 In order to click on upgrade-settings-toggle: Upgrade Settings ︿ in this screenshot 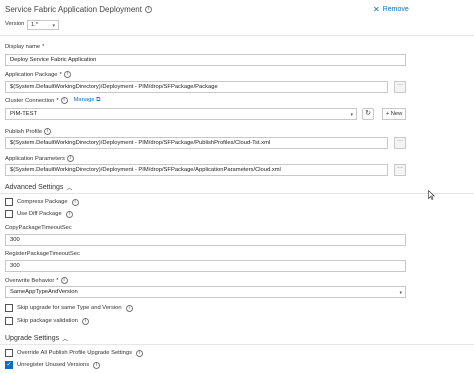, I will do `click(36, 338)`.